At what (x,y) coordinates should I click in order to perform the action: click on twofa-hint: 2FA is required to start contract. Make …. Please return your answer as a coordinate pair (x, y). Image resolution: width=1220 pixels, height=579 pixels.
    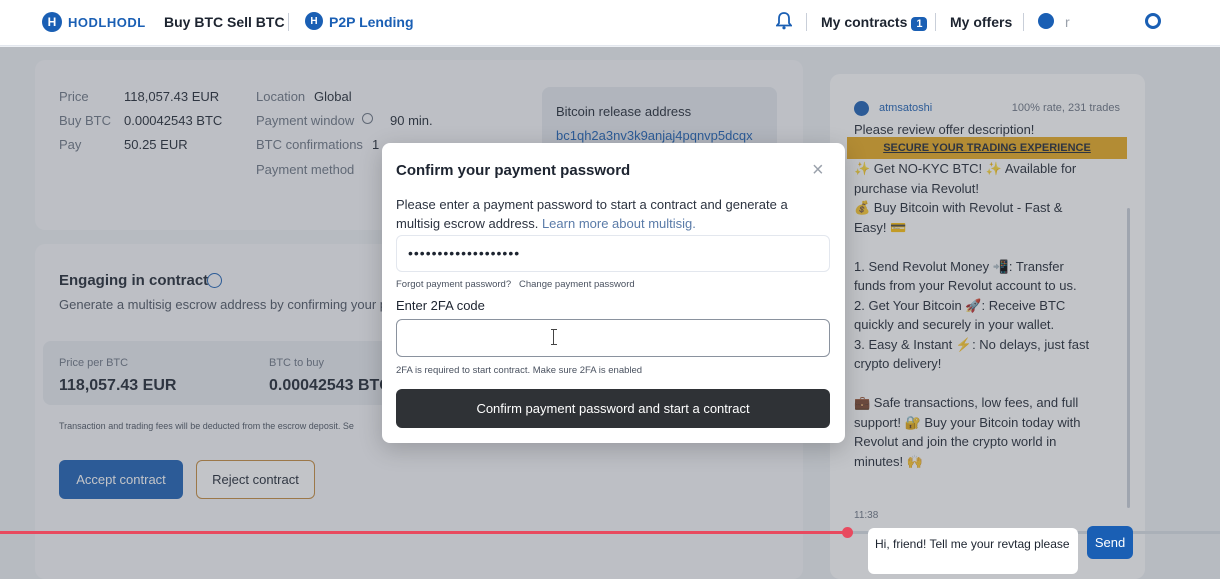
    Looking at the image, I should click on (519, 370).